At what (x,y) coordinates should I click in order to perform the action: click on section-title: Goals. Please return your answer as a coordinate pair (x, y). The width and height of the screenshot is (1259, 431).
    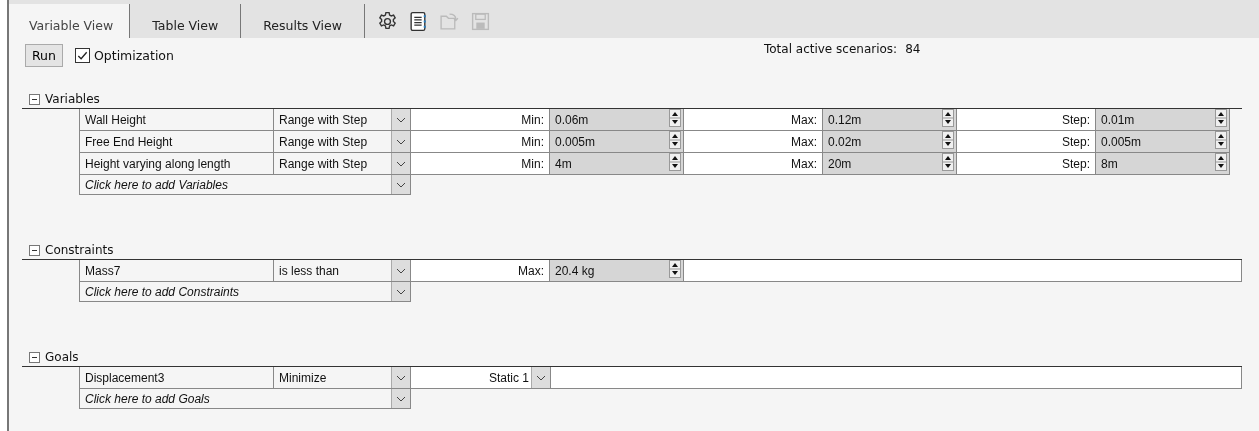
    Looking at the image, I should click on (62, 357).